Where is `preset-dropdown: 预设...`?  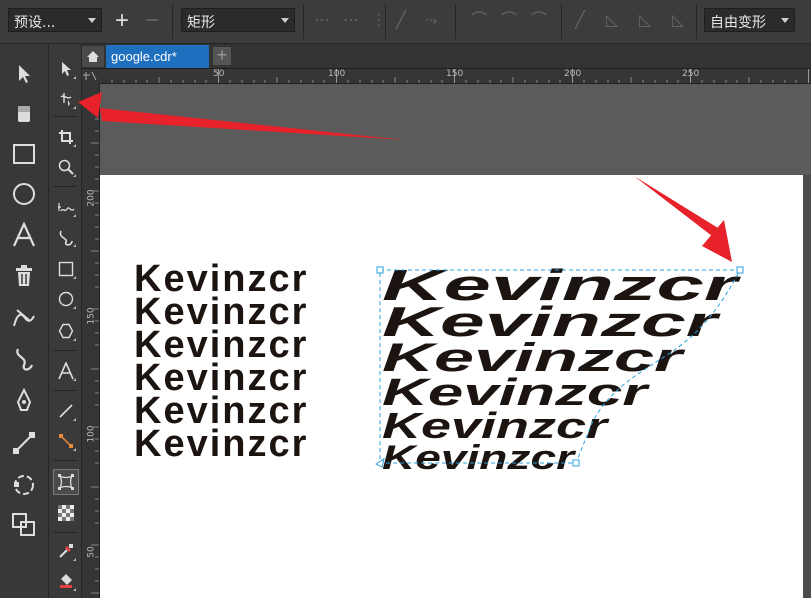
preset-dropdown: 预设... is located at coordinates (55, 20).